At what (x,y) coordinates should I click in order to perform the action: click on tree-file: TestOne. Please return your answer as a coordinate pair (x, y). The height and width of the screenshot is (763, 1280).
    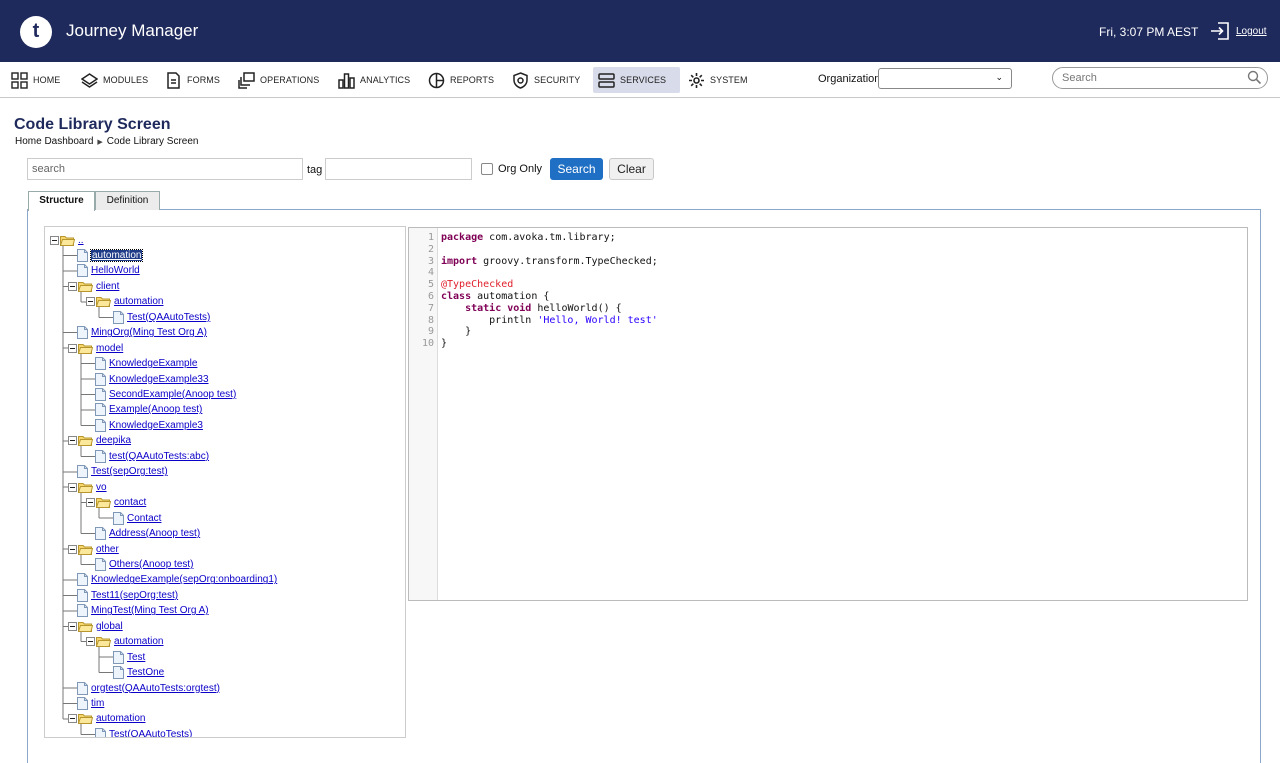
    Looking at the image, I should click on (138, 673).